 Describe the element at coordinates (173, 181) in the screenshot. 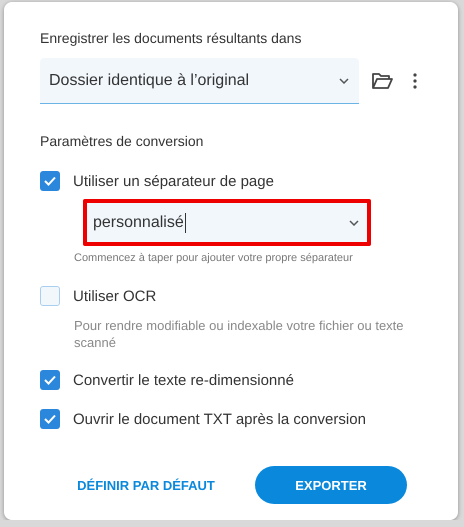

I see `option-label: Utiliser un séparateur de page` at that location.